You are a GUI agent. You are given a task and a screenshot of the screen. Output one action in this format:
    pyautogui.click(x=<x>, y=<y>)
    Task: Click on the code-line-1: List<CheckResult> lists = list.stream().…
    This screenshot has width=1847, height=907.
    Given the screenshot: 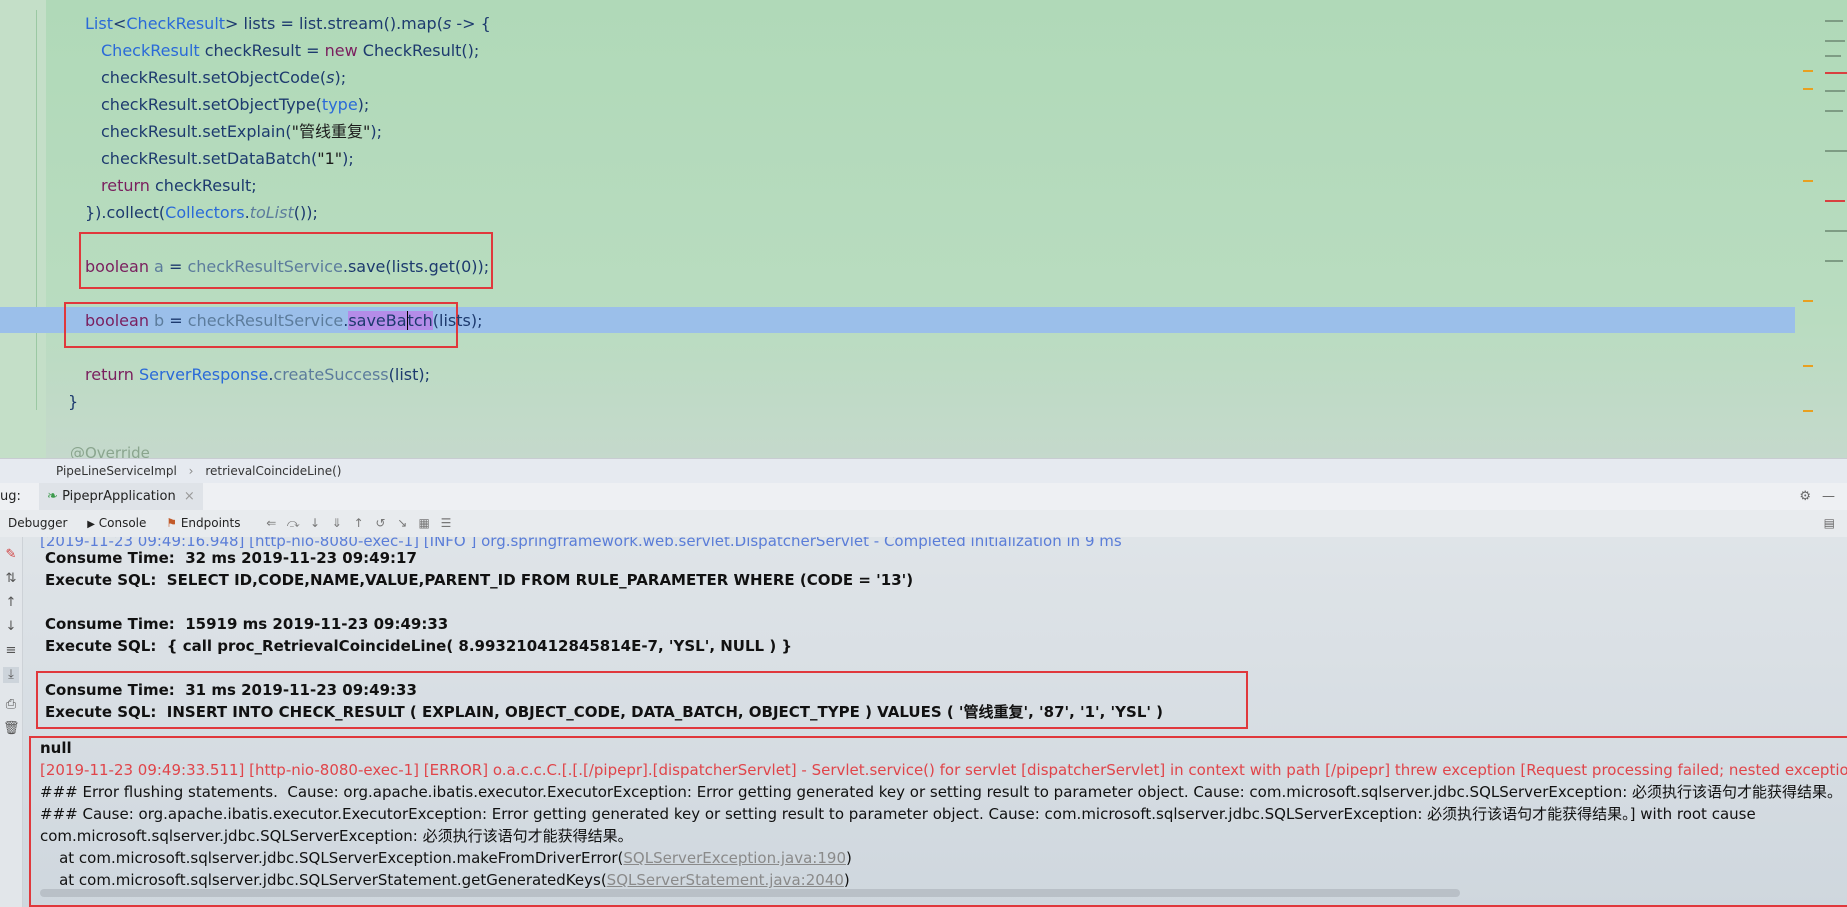 What is the action you would take?
    pyautogui.click(x=288, y=24)
    